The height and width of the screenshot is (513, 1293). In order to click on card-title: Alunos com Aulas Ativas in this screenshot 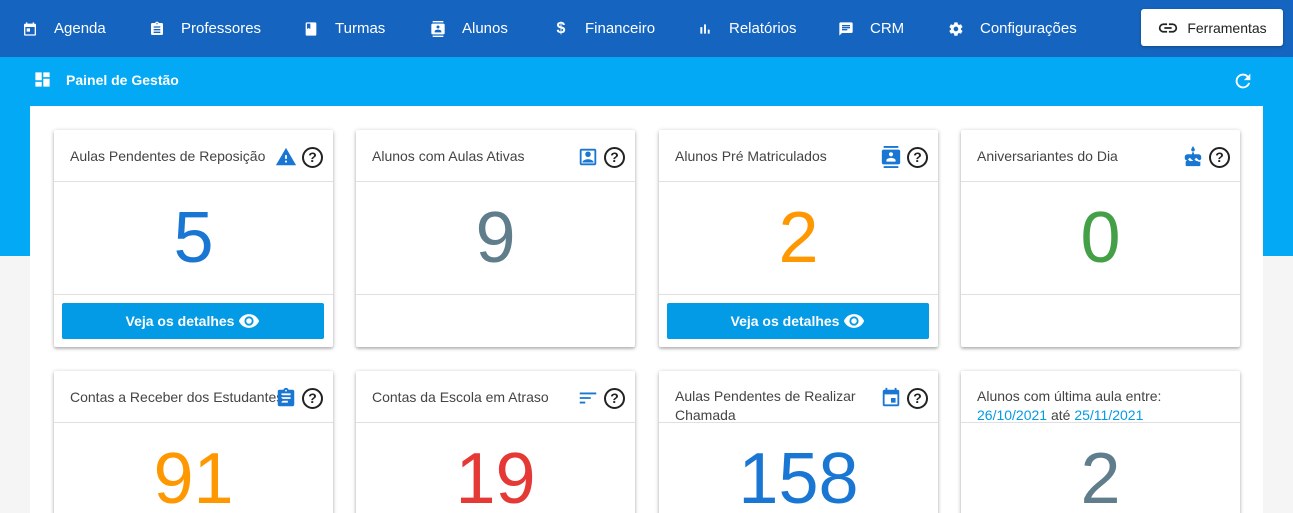, I will do `click(448, 156)`.